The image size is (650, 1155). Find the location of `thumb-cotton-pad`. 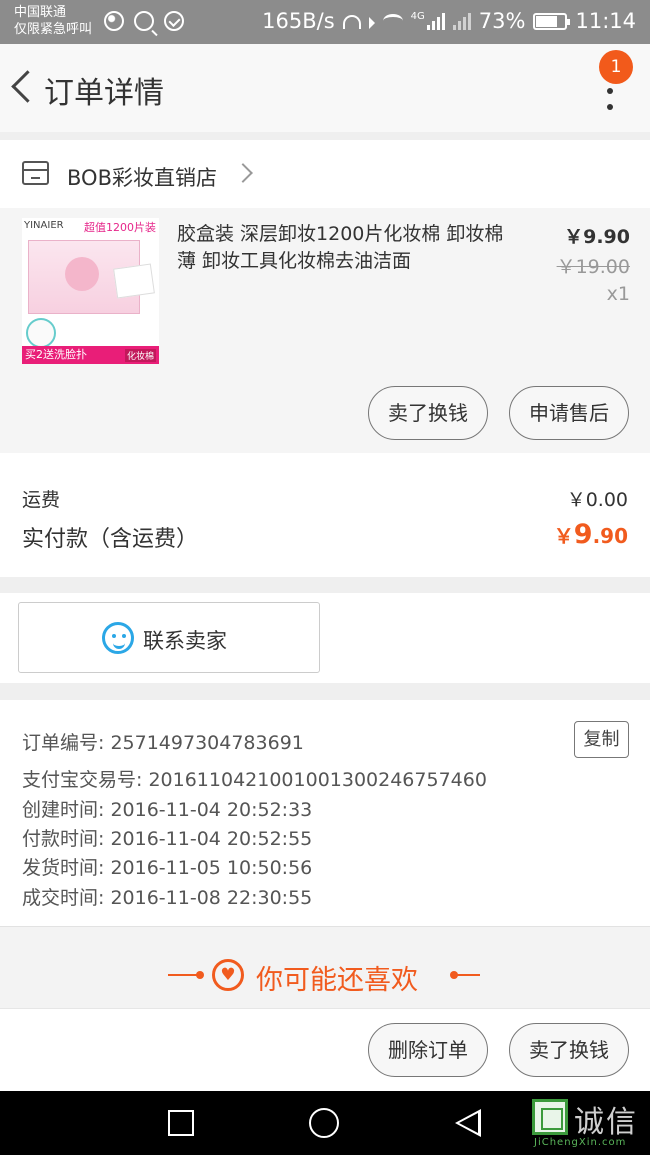

thumb-cotton-pad is located at coordinates (134, 281).